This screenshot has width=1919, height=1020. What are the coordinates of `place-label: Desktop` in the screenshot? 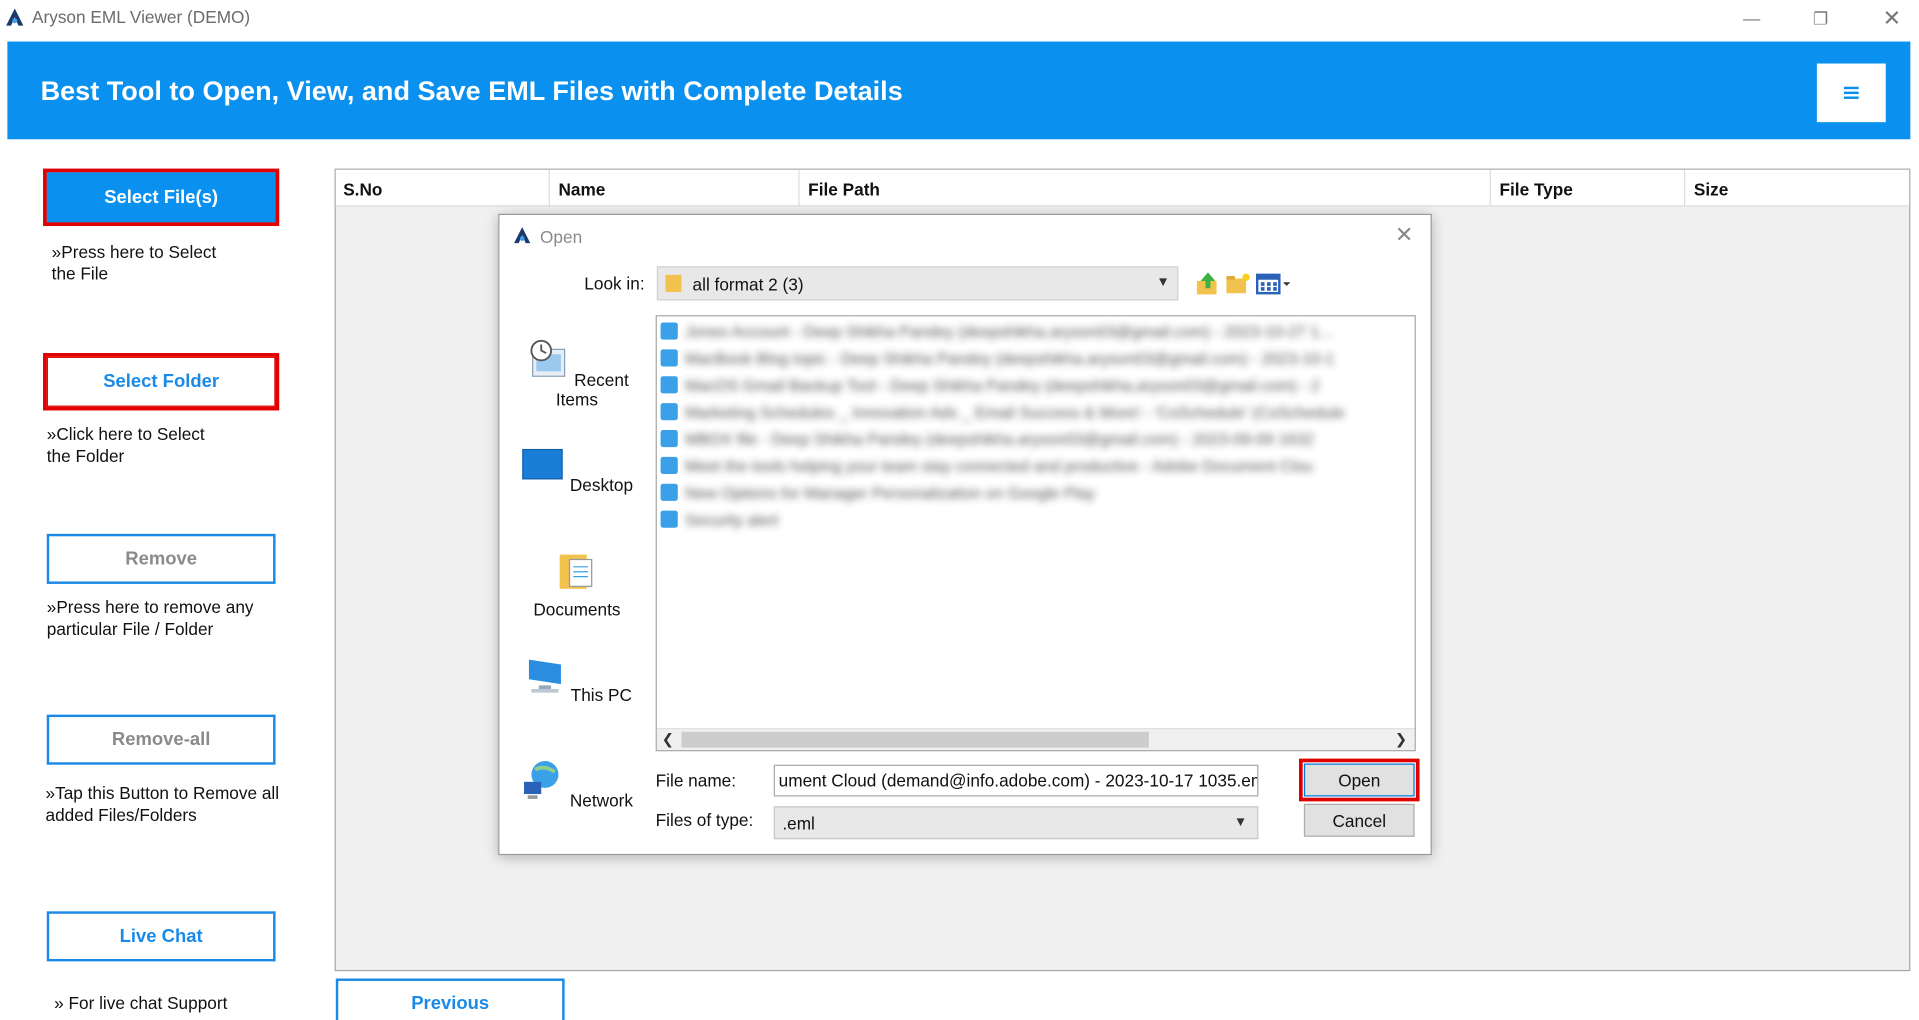 It's located at (601, 485).